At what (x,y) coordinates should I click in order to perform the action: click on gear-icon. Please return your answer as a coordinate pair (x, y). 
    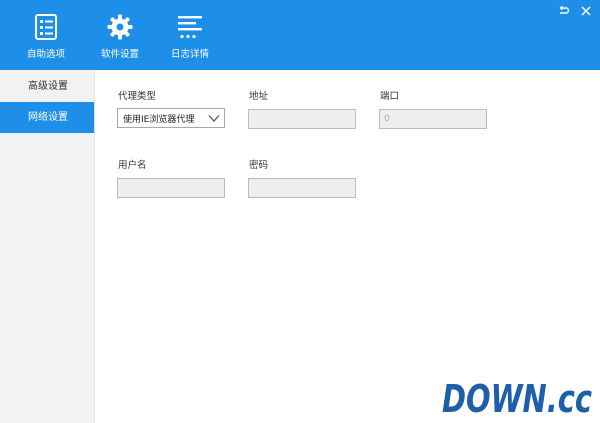
    Looking at the image, I should click on (120, 27).